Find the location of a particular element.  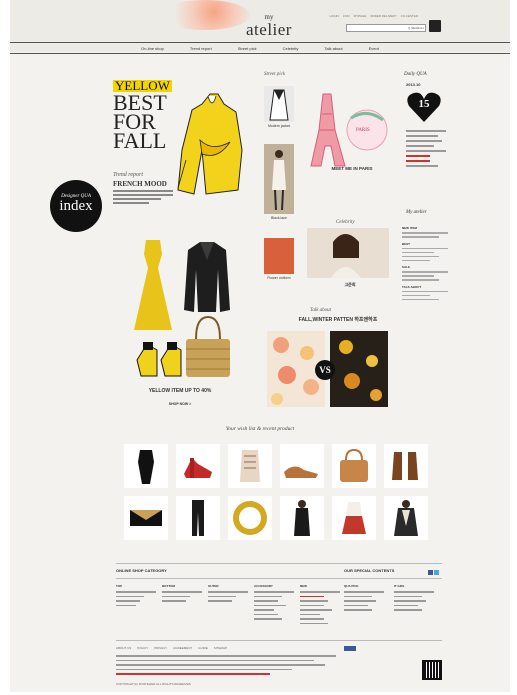

daily-qua-title: Daily QUA is located at coordinates (415, 74).